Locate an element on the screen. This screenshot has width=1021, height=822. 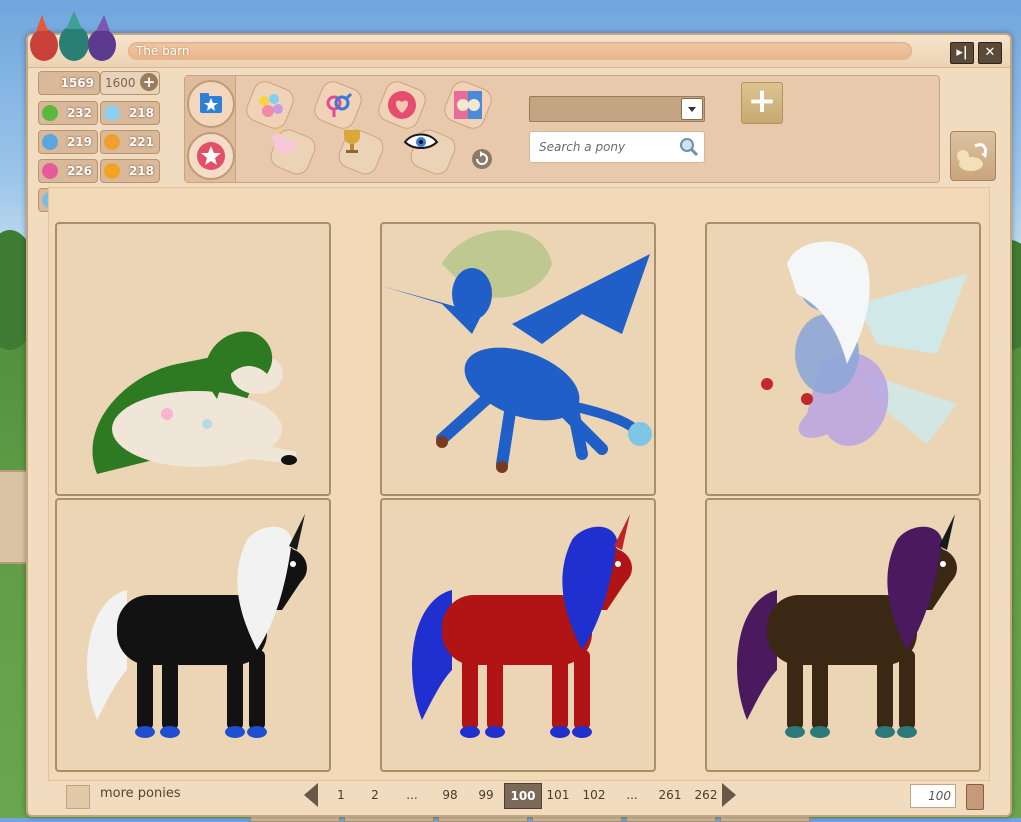
flame-icon is located at coordinates (112, 142).